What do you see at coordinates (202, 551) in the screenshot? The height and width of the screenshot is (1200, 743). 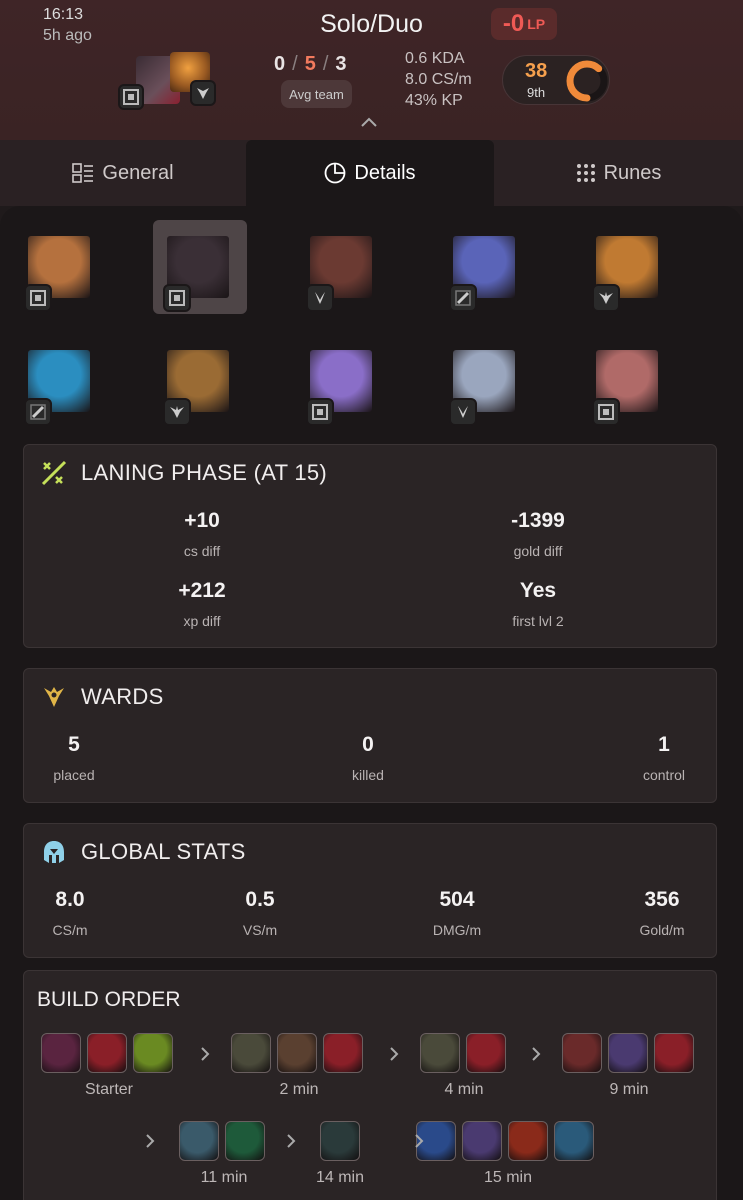 I see `stat-label: cs diff` at bounding box center [202, 551].